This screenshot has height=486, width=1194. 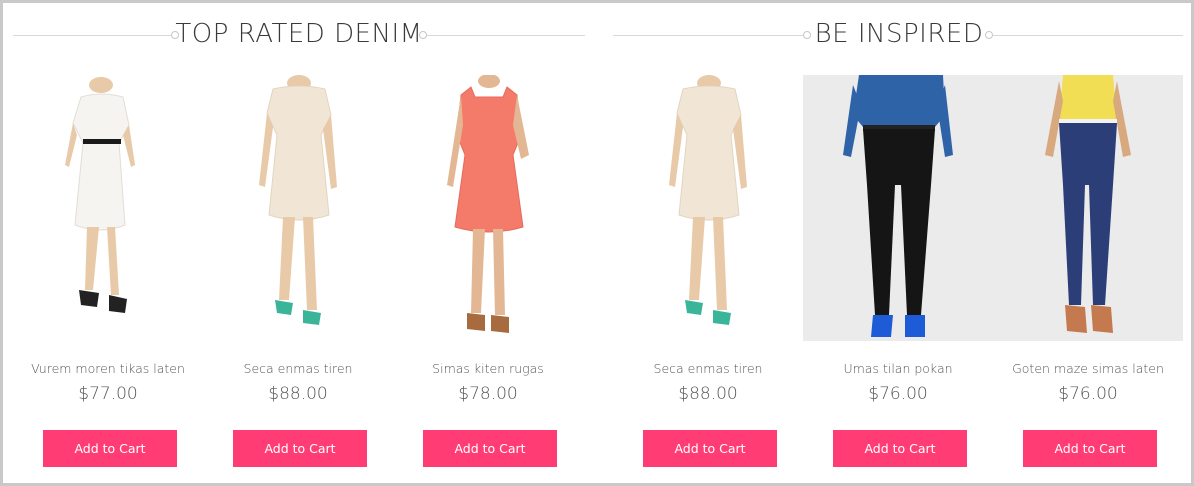 I want to click on product-name: Vurem moren tikas laten, so click(x=108, y=368).